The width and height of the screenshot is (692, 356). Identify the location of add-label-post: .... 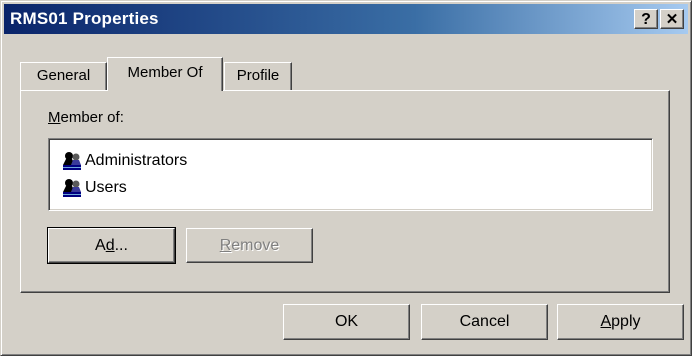
(121, 245).